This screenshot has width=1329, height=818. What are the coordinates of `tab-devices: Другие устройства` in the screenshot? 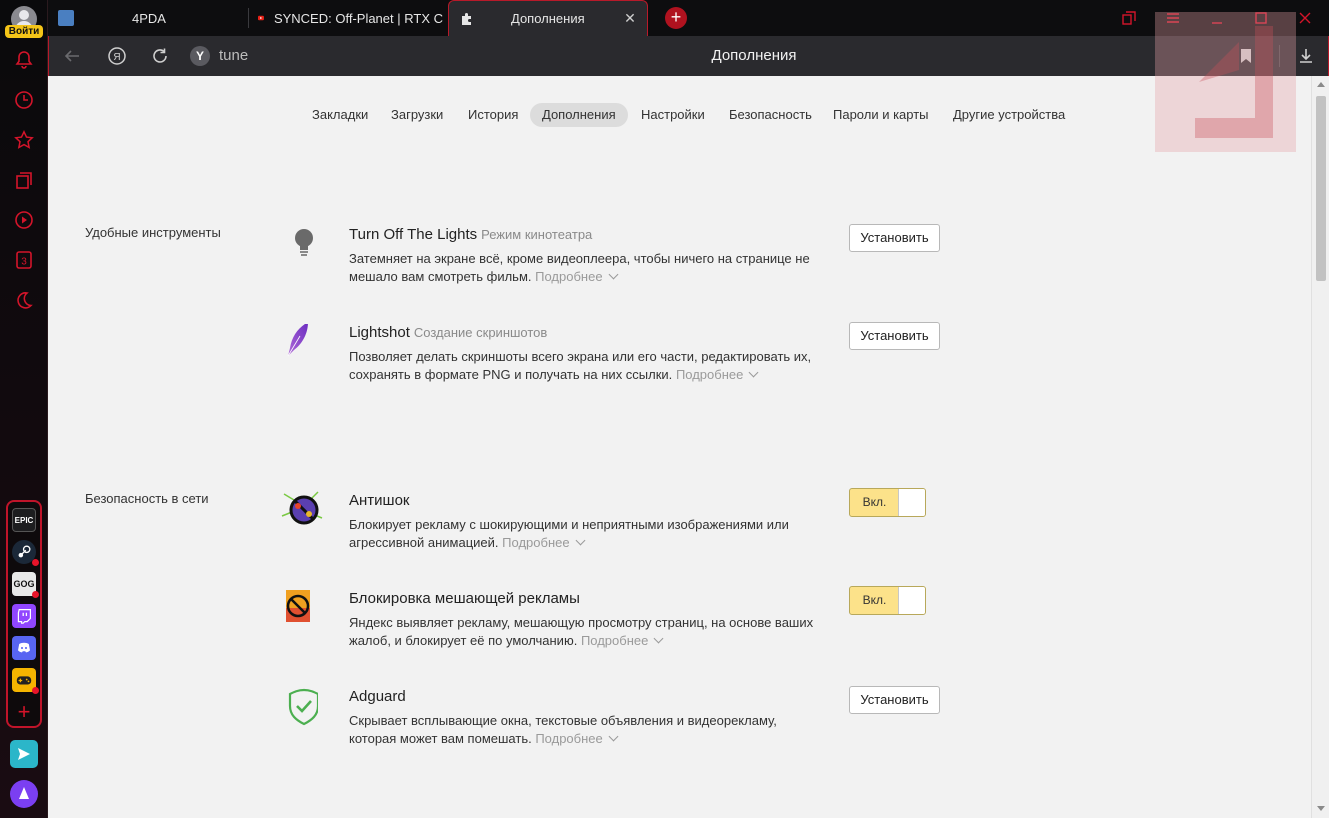 It's located at (1009, 115).